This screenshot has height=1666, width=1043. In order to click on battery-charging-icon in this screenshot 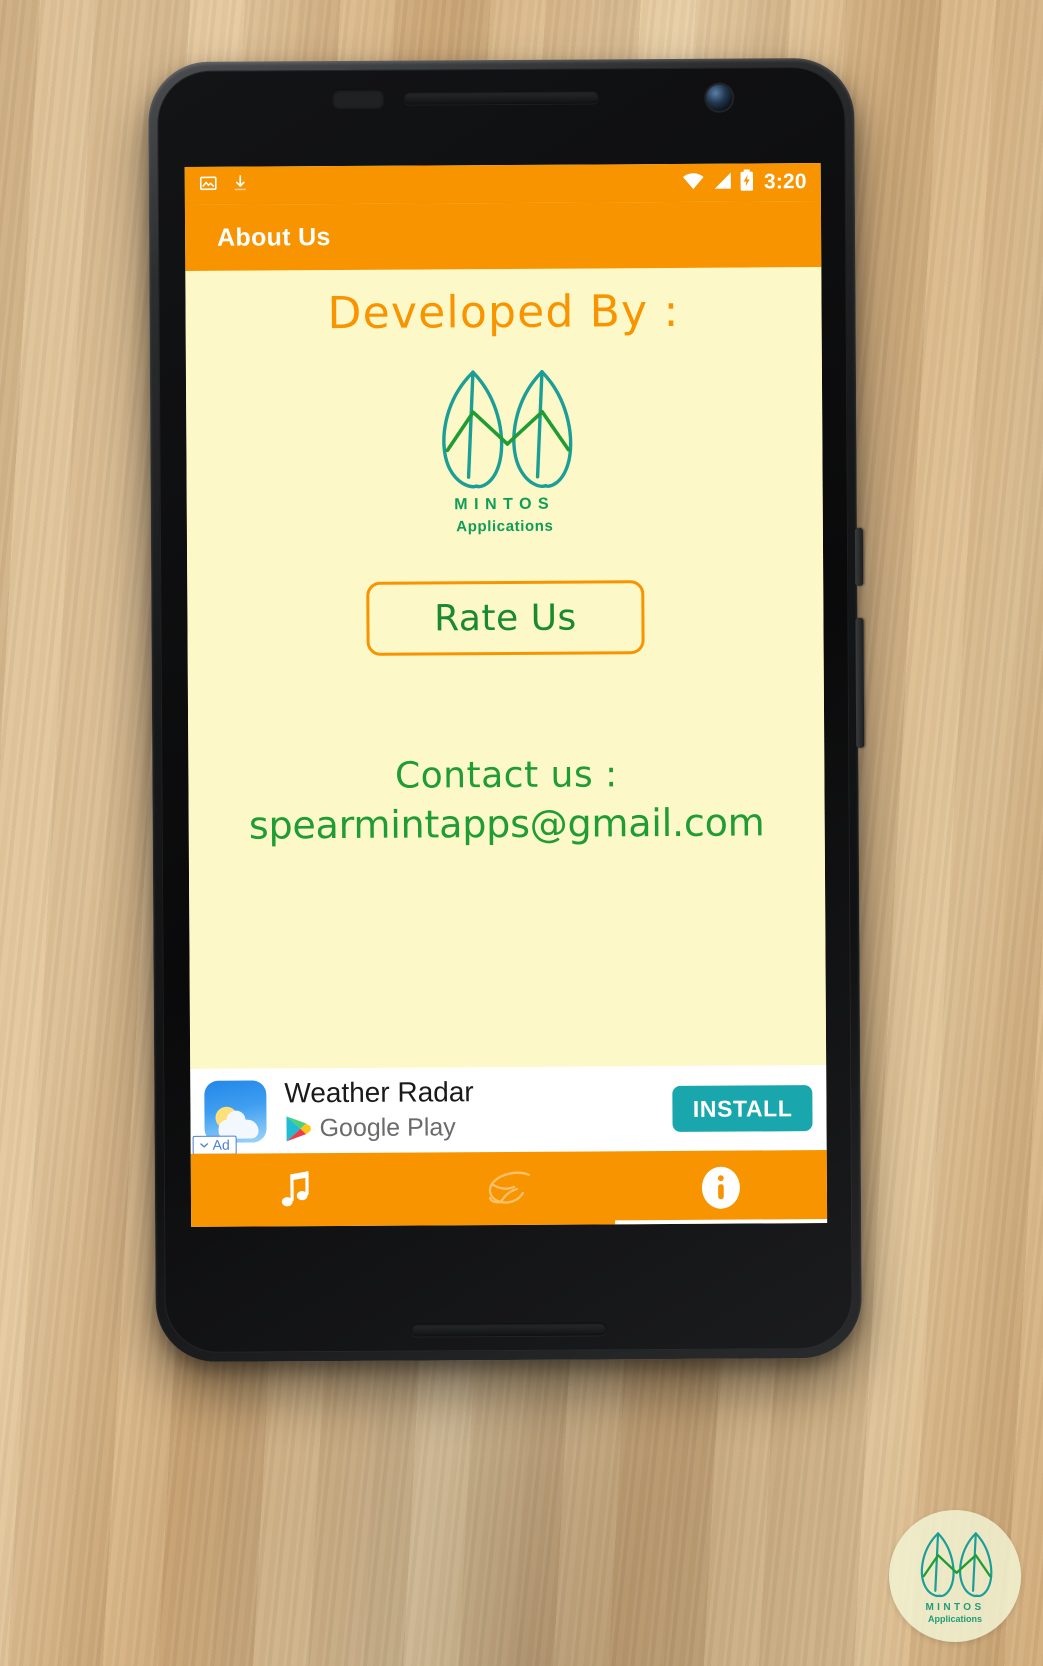, I will do `click(747, 182)`.